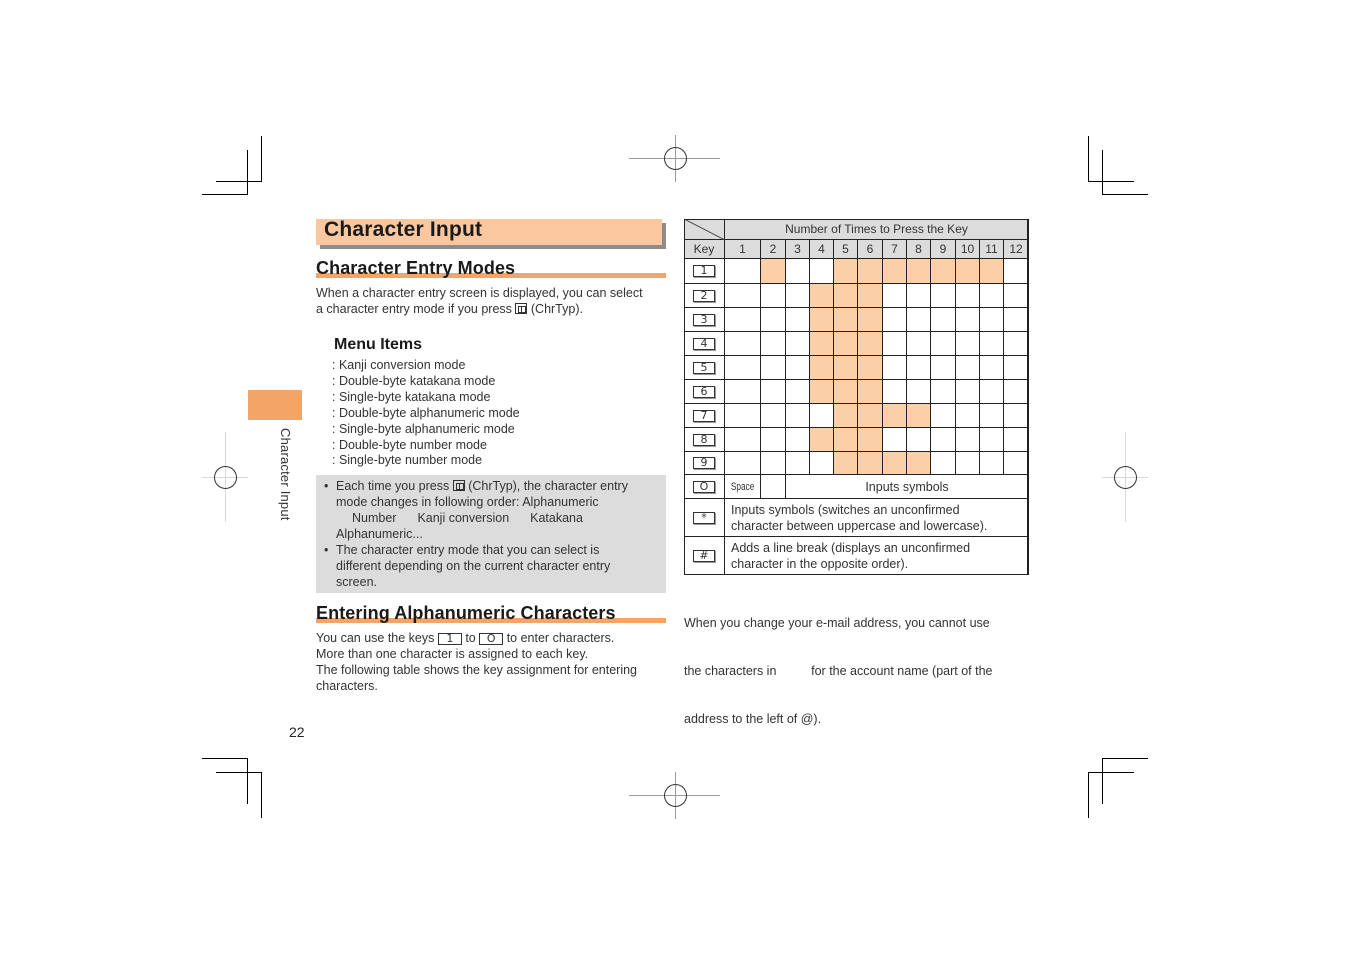 The width and height of the screenshot is (1350, 954). What do you see at coordinates (416, 309) in the screenshot?
I see `intro-text: a character entry mode if you press` at bounding box center [416, 309].